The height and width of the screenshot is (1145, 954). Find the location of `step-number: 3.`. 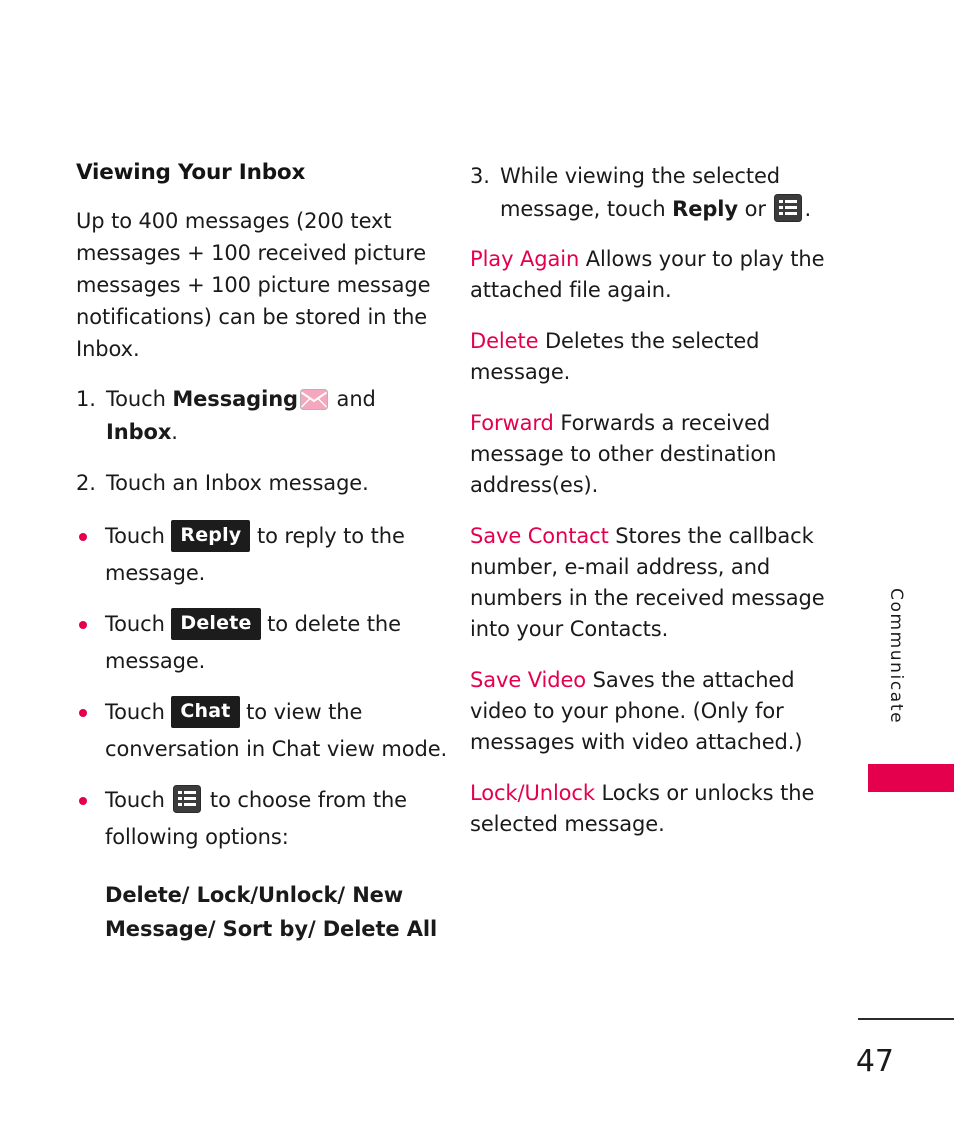

step-number: 3. is located at coordinates (480, 176).